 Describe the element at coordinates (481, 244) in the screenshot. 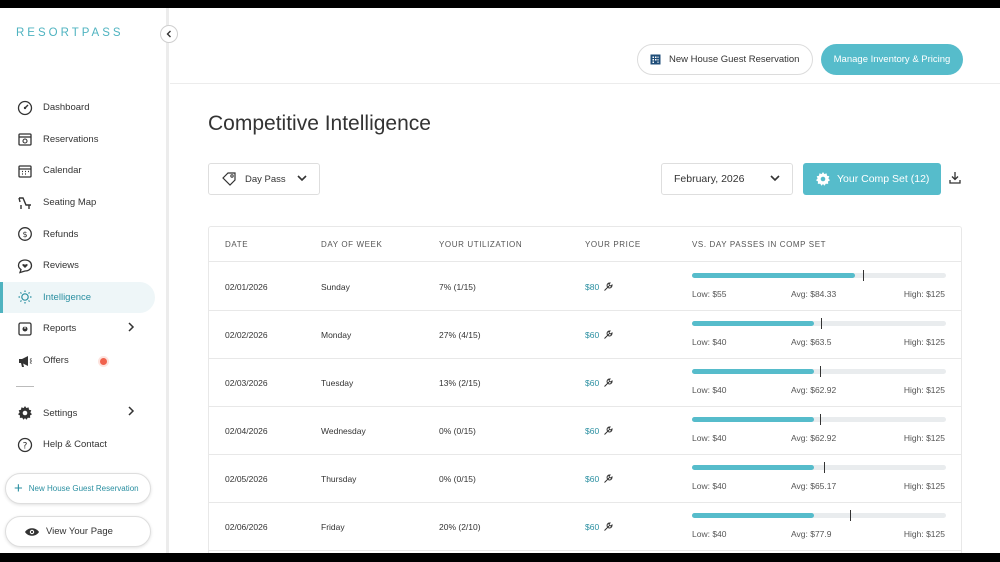

I see `column-header-utilization: YOUR UTILIZATION` at that location.